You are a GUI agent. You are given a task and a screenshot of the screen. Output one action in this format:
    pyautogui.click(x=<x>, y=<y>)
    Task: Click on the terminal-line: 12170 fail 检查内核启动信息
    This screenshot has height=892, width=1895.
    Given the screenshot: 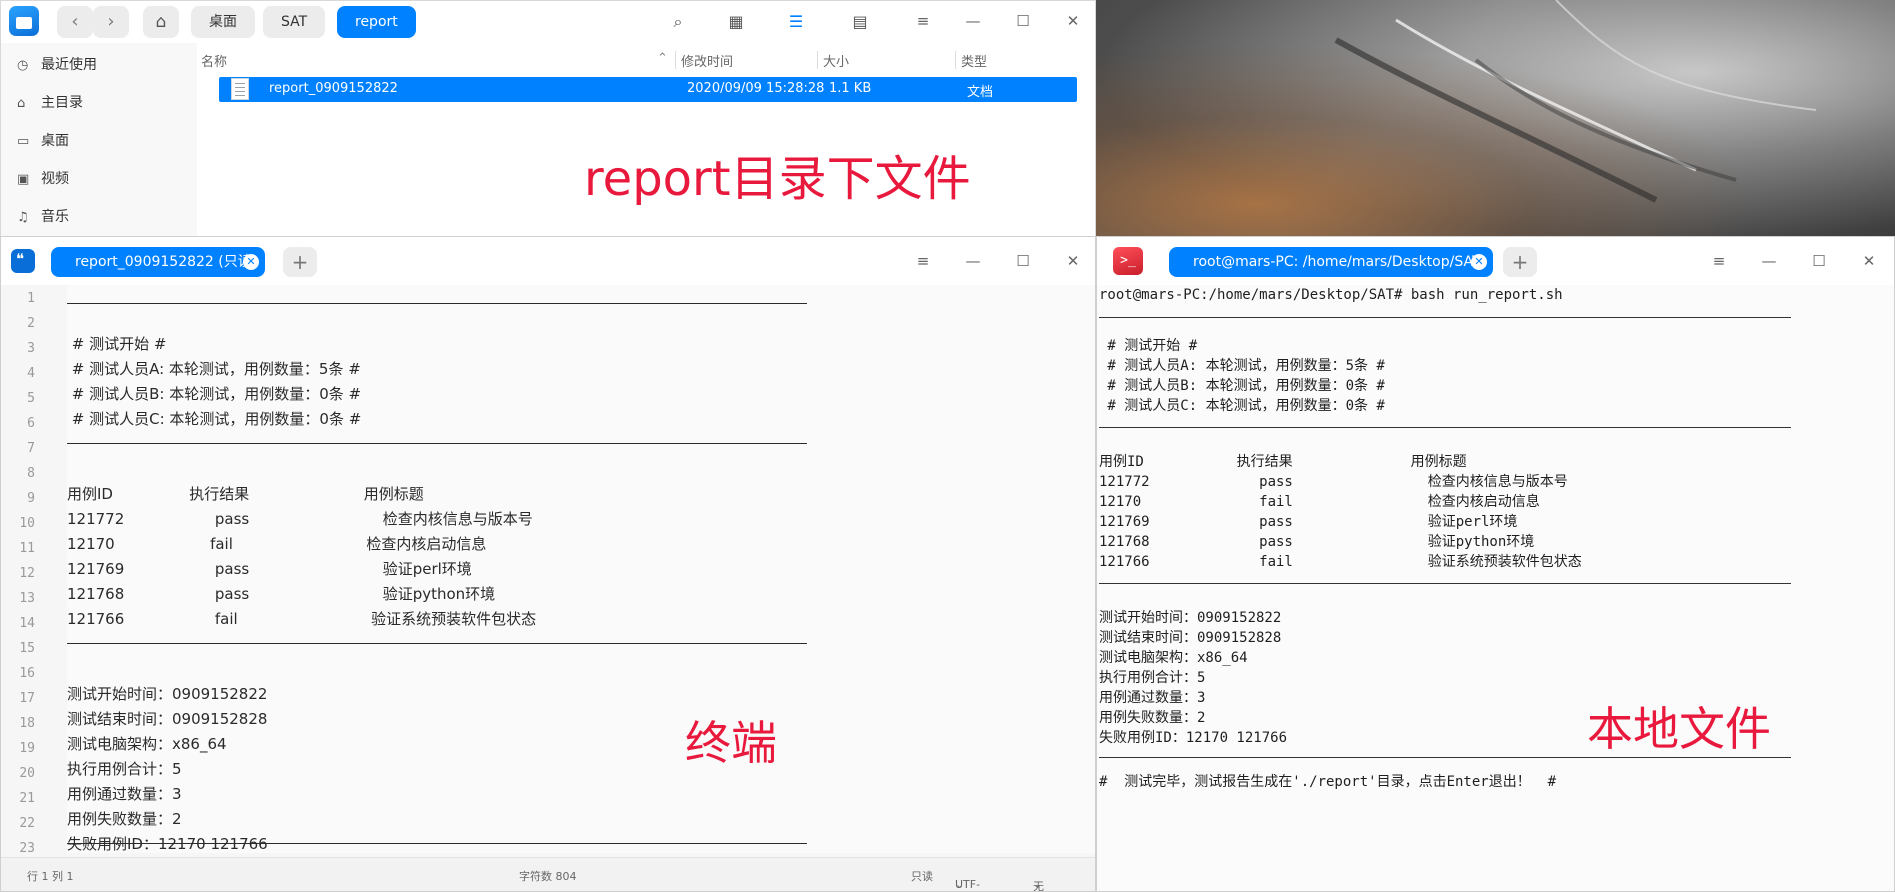 What is the action you would take?
    pyautogui.click(x=1319, y=502)
    